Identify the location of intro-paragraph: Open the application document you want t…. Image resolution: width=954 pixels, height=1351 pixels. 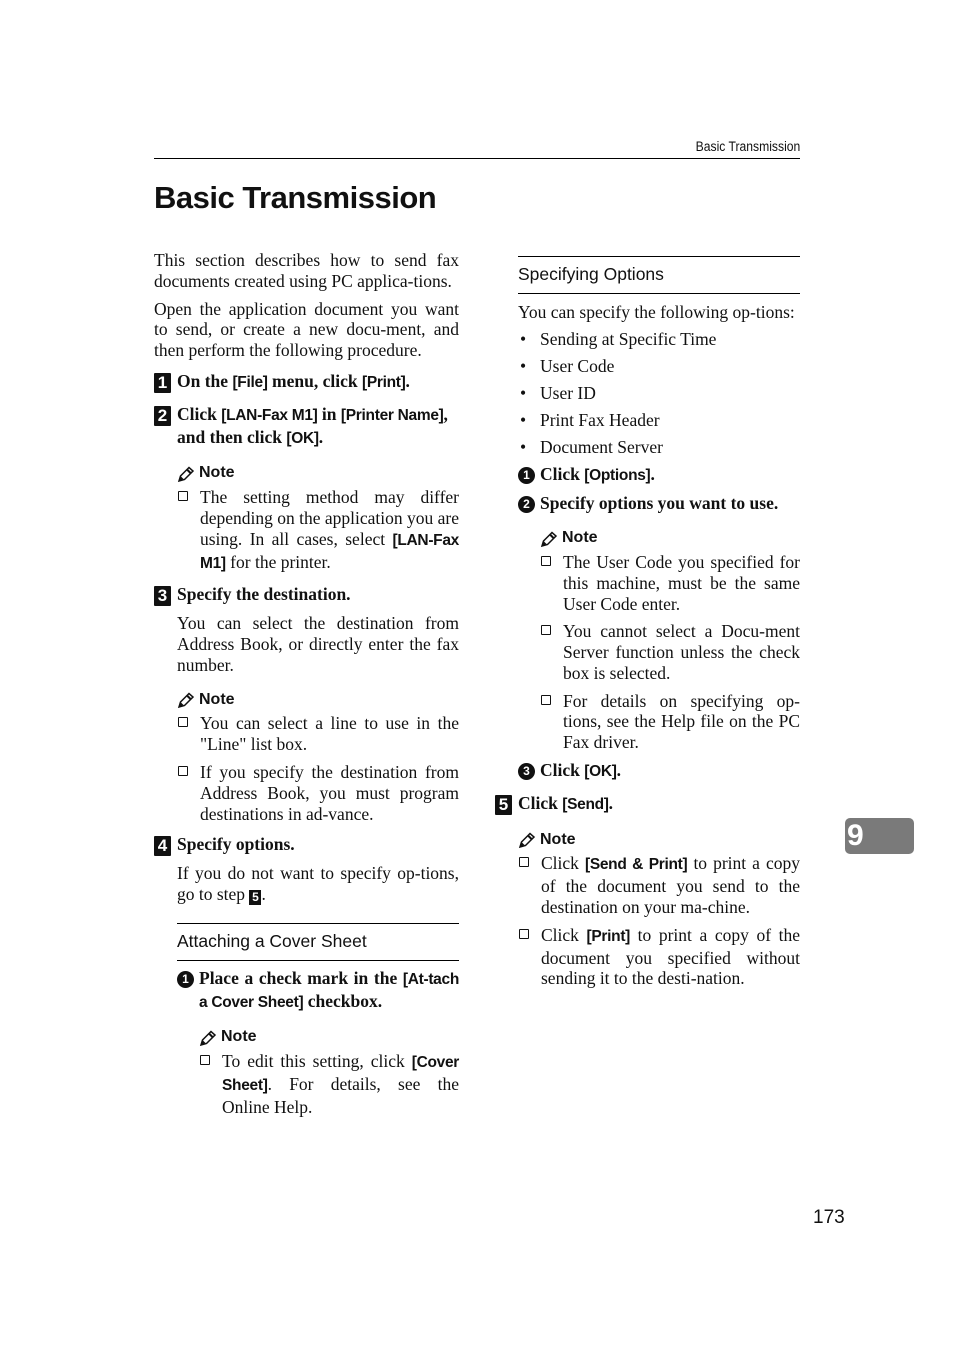
(306, 329).